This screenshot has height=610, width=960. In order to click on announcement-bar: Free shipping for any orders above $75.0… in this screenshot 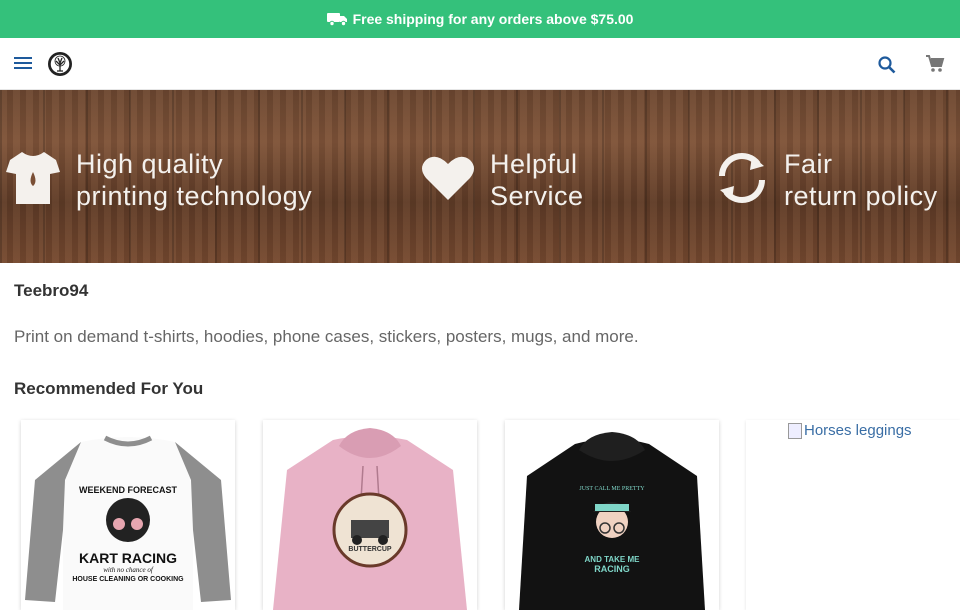, I will do `click(480, 19)`.